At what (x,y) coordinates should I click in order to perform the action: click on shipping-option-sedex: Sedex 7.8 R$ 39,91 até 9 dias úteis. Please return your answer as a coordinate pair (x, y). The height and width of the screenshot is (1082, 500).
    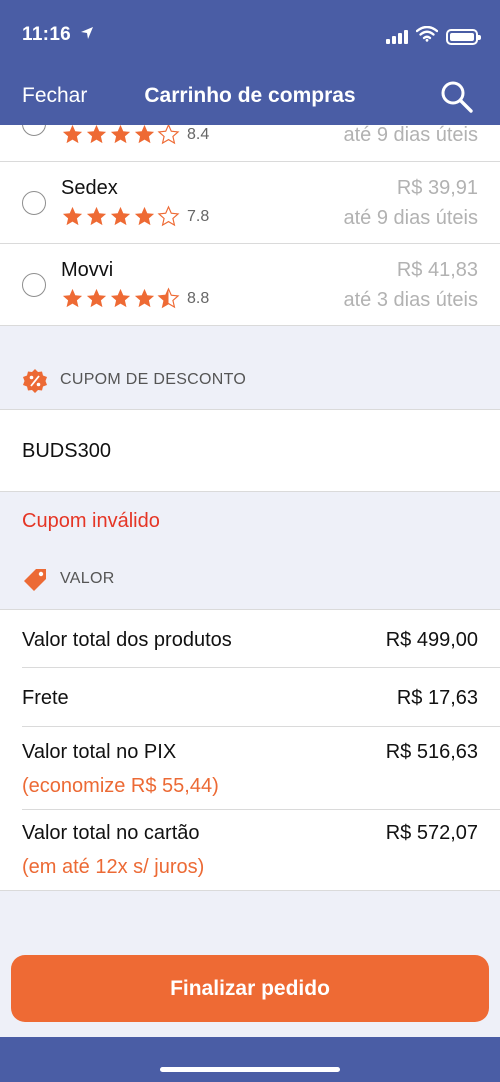
    Looking at the image, I should click on (250, 203).